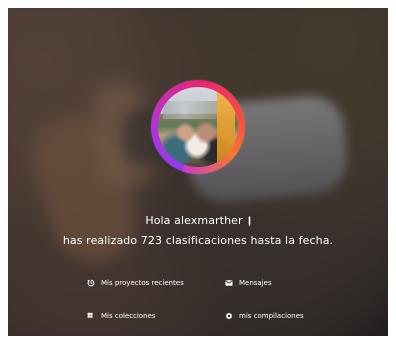  What do you see at coordinates (91, 316) in the screenshot?
I see `grid-icon` at bounding box center [91, 316].